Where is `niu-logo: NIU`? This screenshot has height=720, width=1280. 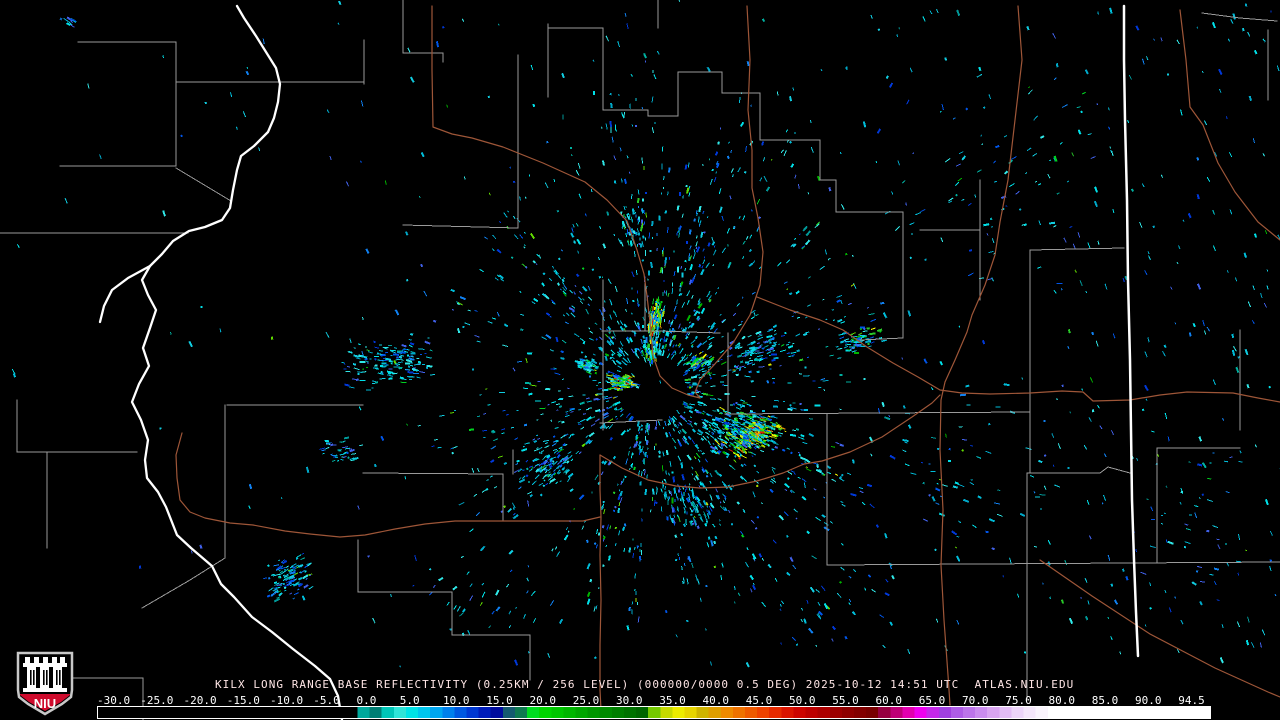
niu-logo: NIU is located at coordinates (45, 683).